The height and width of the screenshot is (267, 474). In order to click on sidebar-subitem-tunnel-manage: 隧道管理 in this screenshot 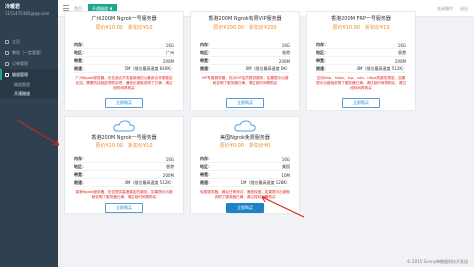, I will do `click(29, 84)`.